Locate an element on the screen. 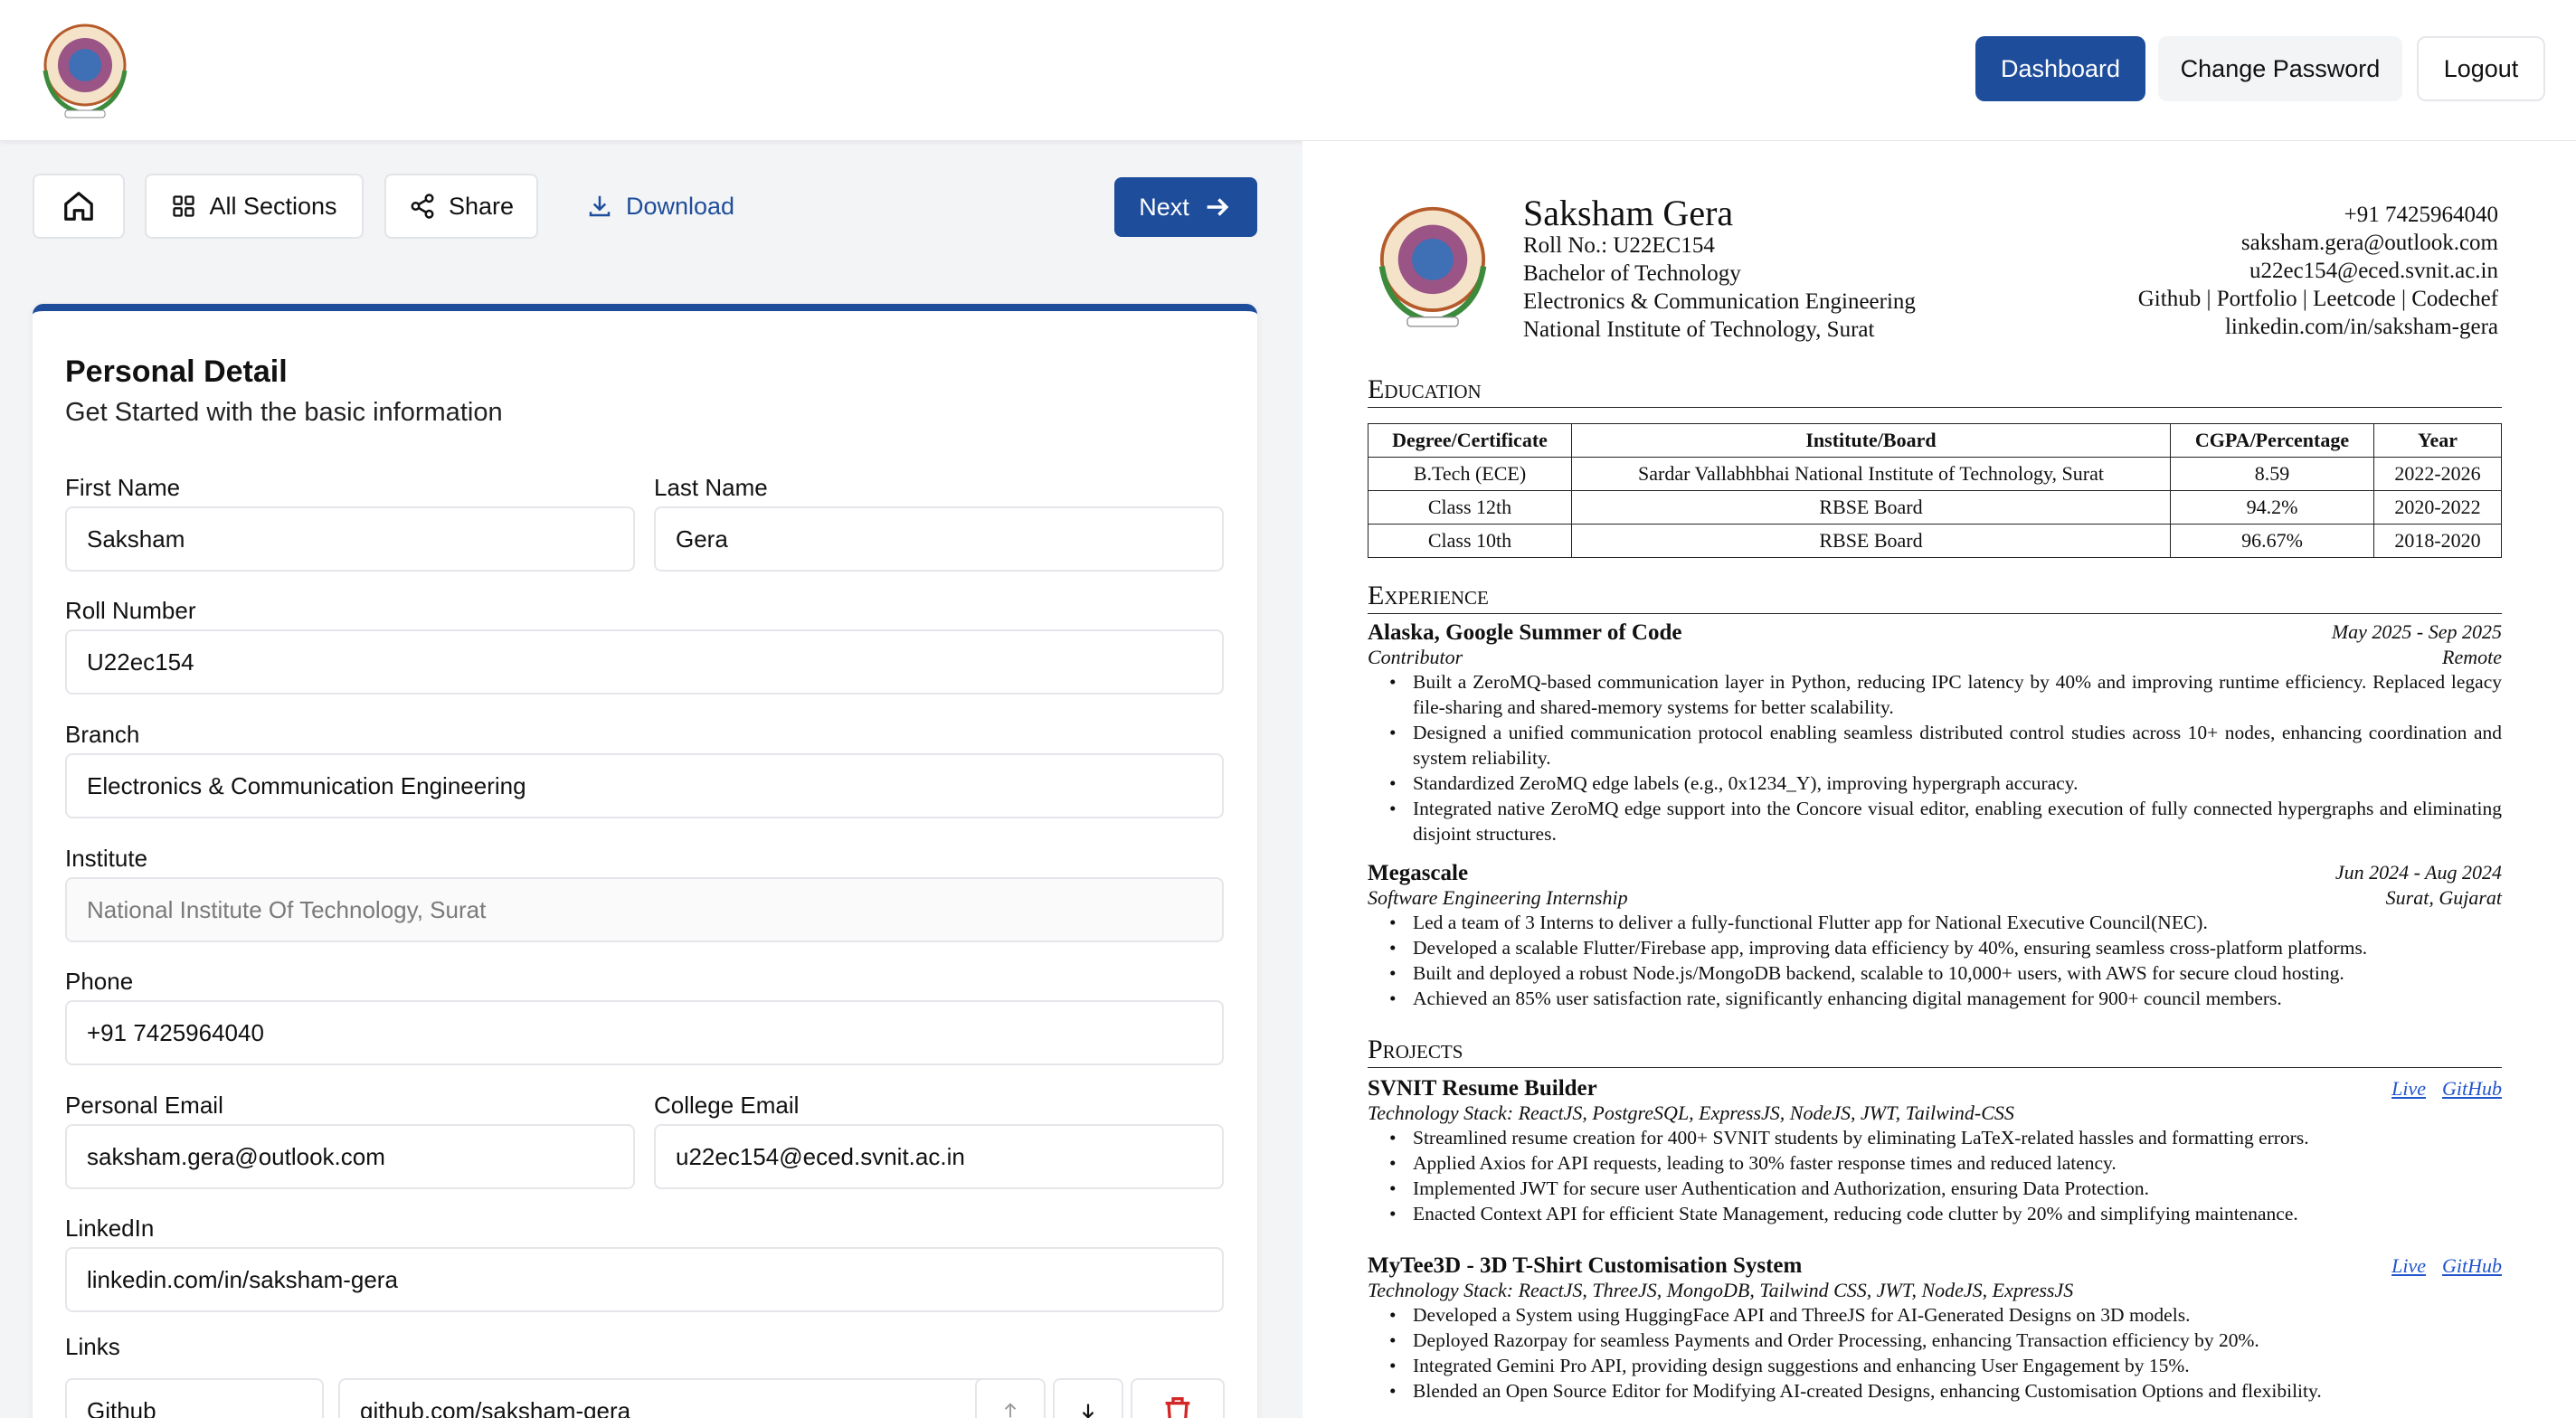 The width and height of the screenshot is (2576, 1418). institute-input: National Institute Of Technology, Surat is located at coordinates (645, 909).